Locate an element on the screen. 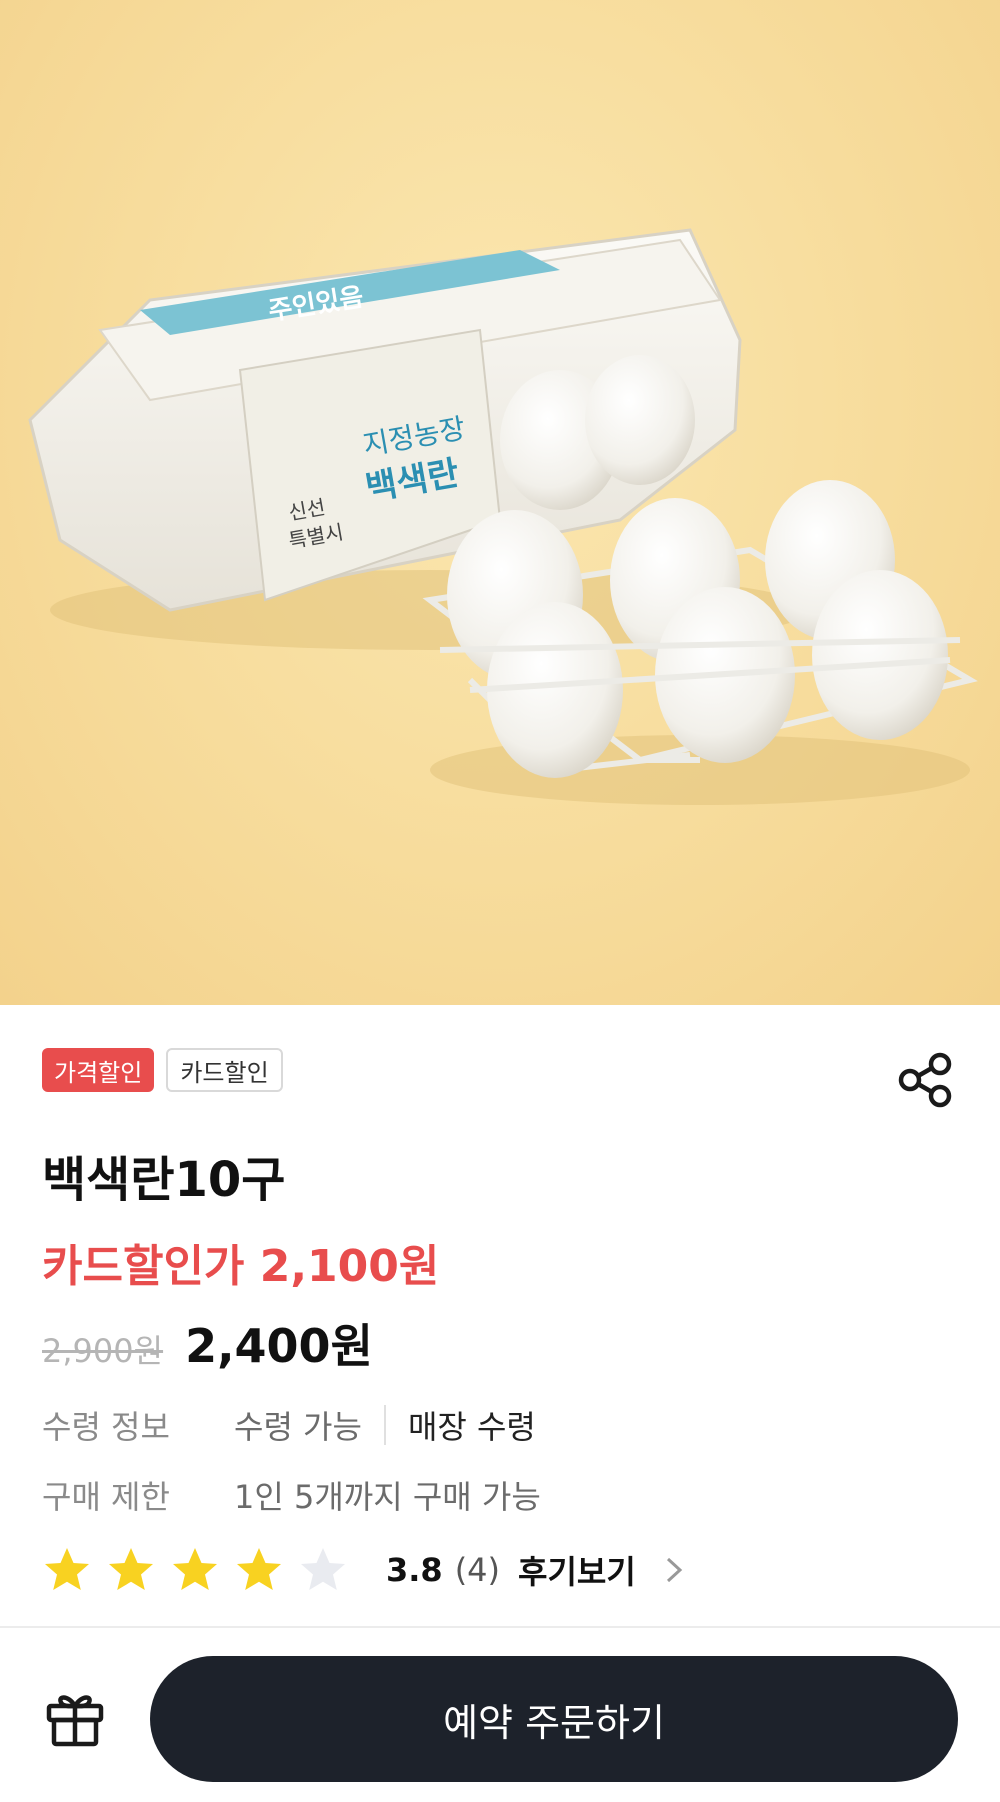 This screenshot has height=1802, width=1000. pickup-method: 매장 수령 is located at coordinates (471, 1427).